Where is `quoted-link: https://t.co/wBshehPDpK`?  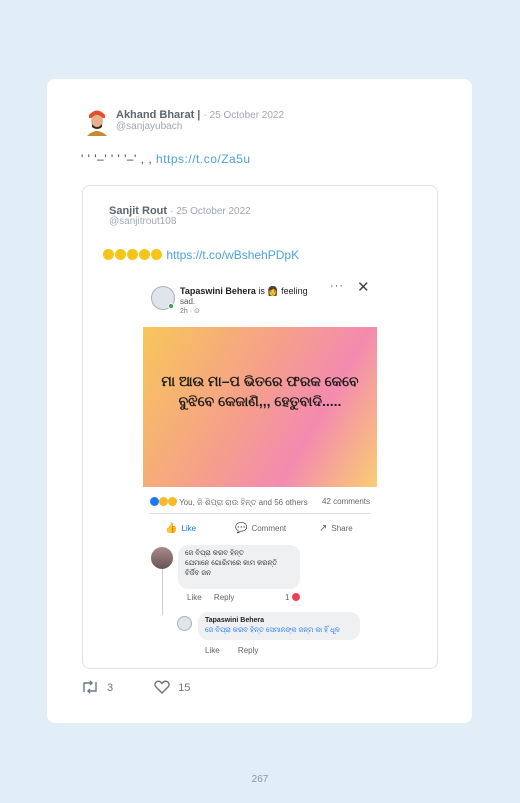 quoted-link: https://t.co/wBshehPDpK is located at coordinates (232, 255).